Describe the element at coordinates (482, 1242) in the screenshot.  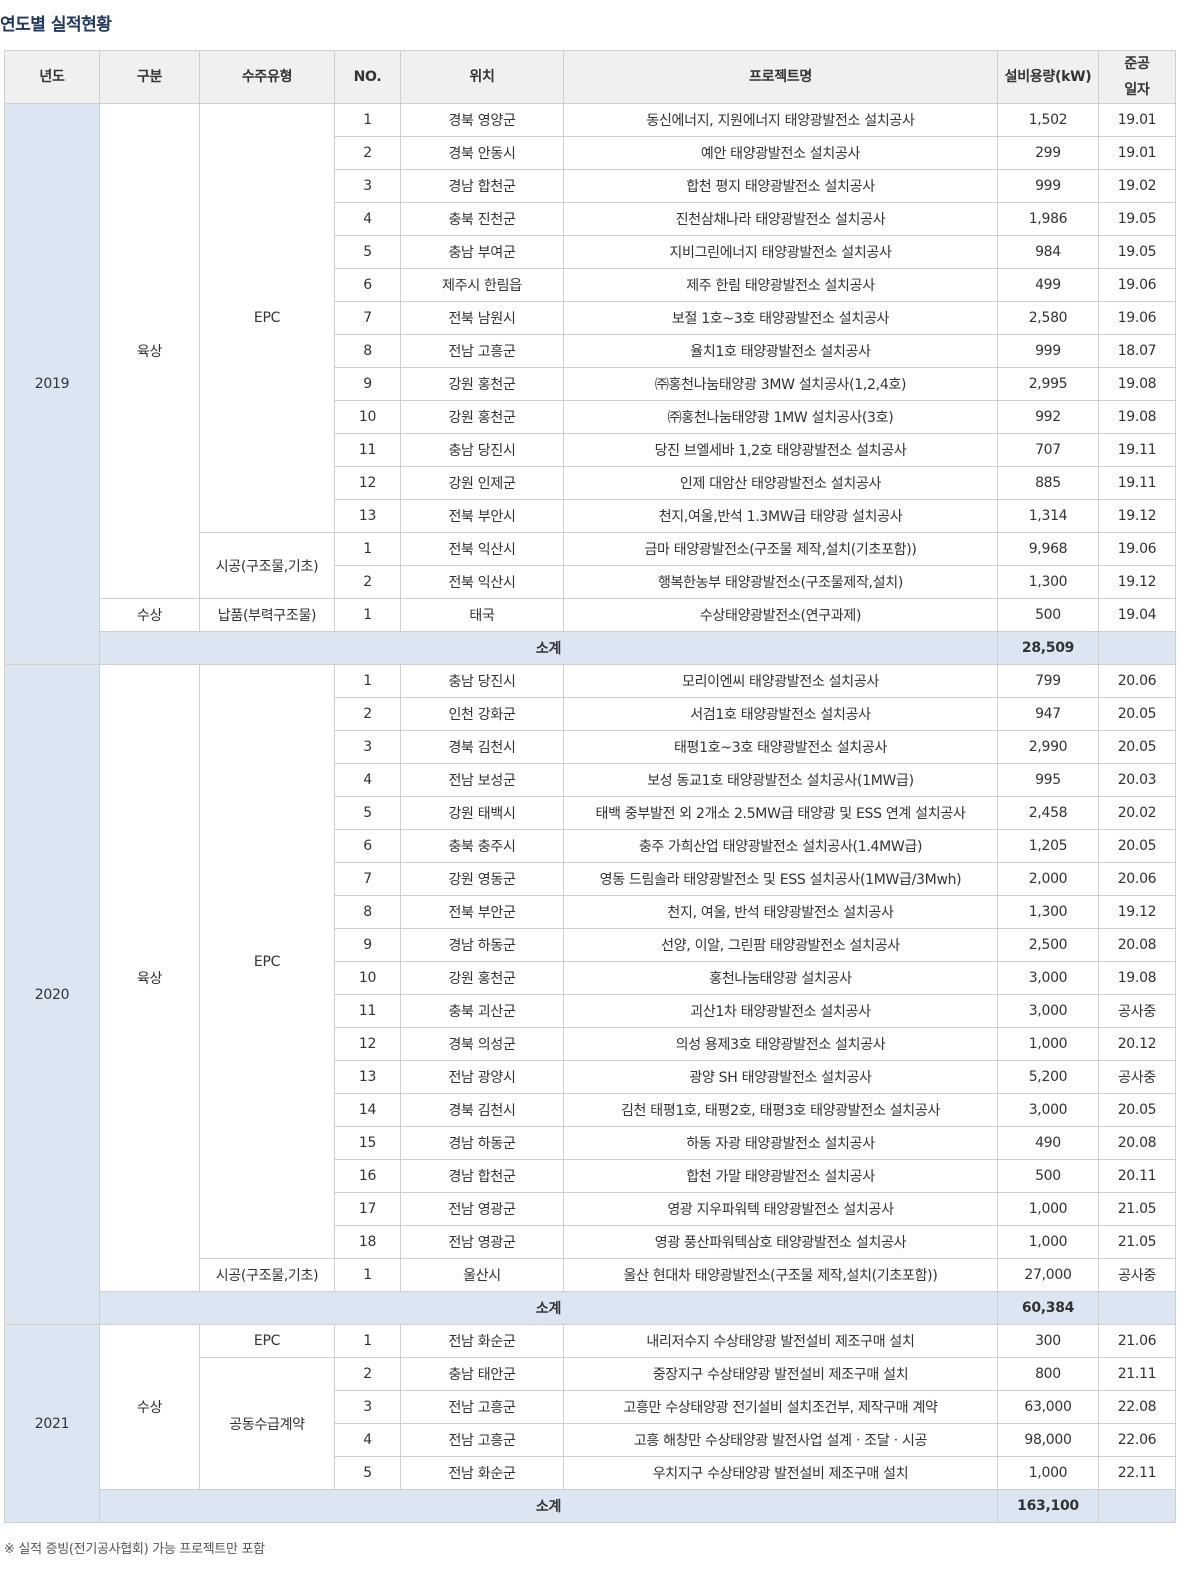
I see `location-cell: 전남 영광군` at that location.